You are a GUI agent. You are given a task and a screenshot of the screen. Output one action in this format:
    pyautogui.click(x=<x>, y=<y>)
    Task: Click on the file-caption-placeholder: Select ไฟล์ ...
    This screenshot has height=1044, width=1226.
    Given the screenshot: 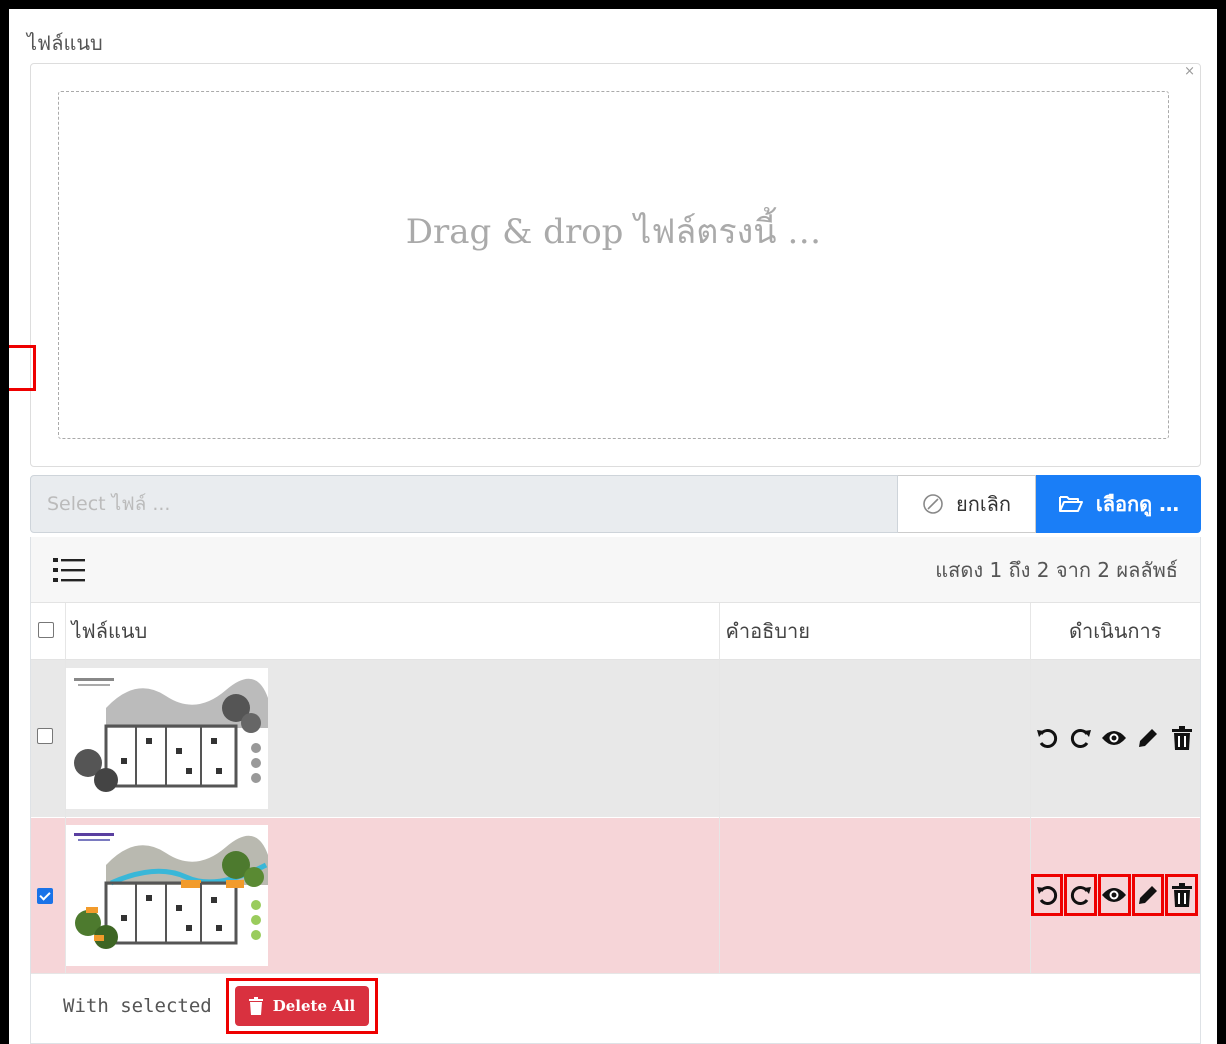 What is the action you would take?
    pyautogui.click(x=109, y=504)
    